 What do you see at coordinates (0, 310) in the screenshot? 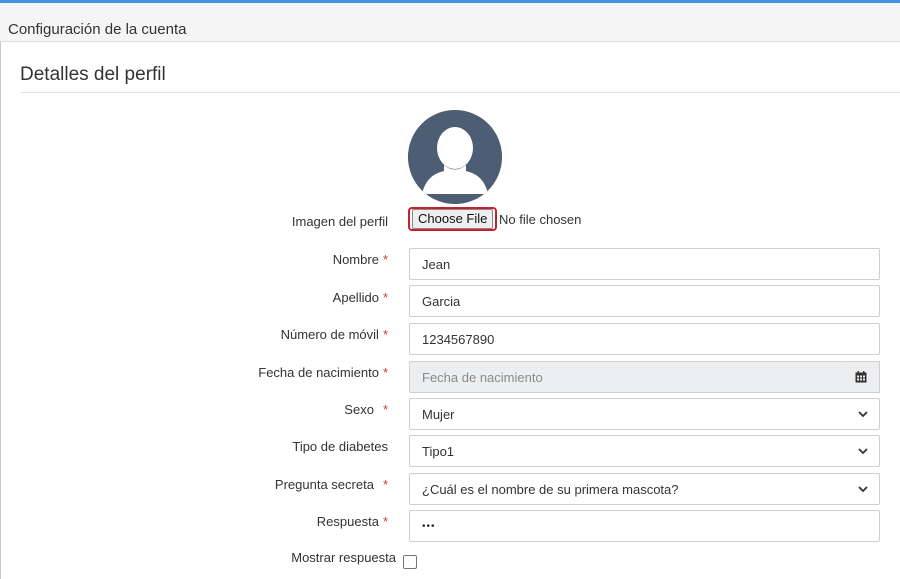
I see `content-left-border` at bounding box center [0, 310].